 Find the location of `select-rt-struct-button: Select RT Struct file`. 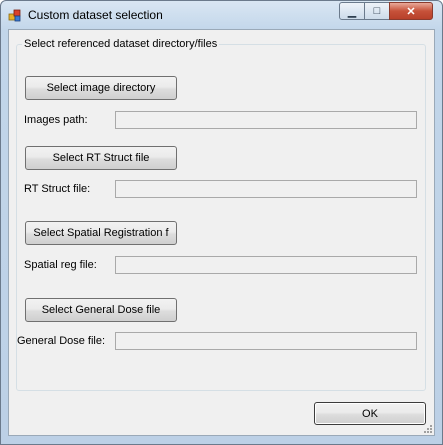

select-rt-struct-button: Select RT Struct file is located at coordinates (101, 158).